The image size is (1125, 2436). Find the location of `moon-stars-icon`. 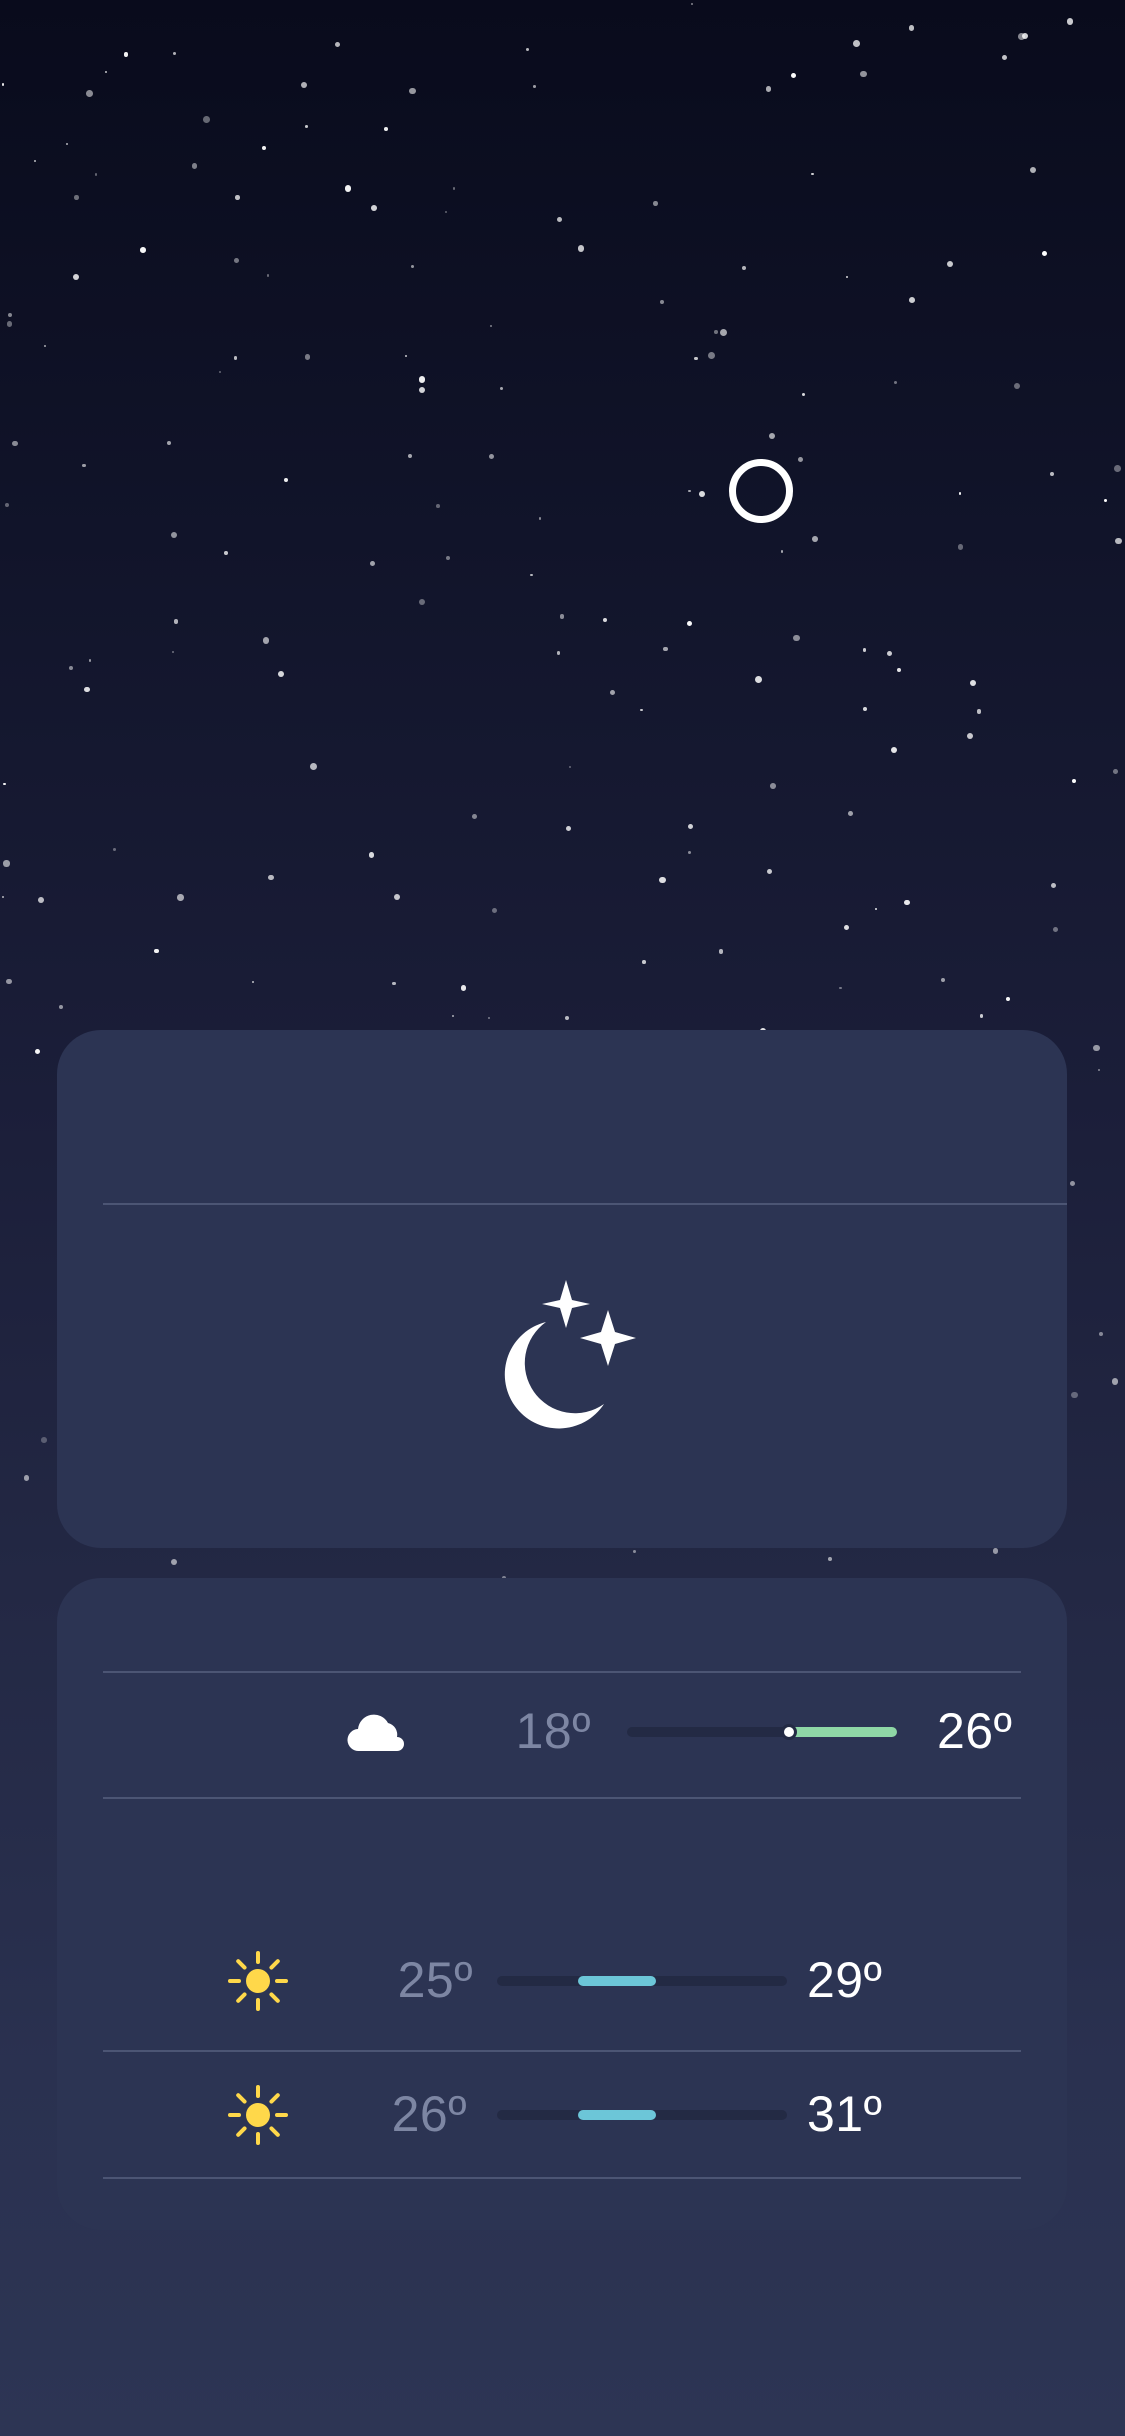

moon-stars-icon is located at coordinates (570, 1354).